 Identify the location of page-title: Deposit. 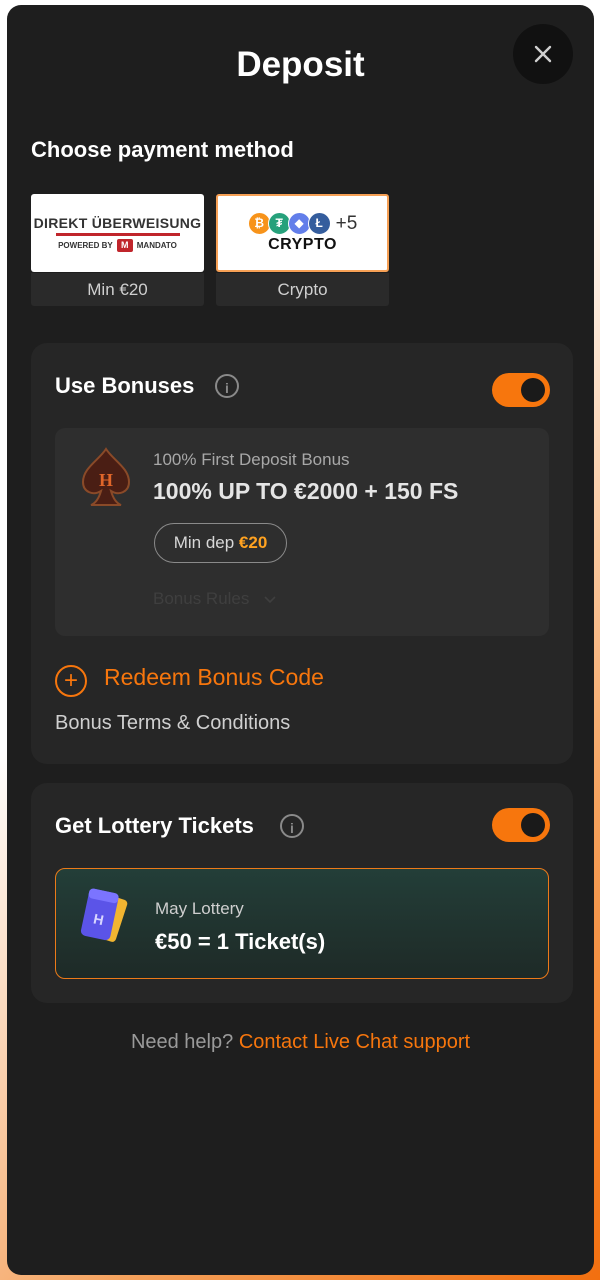
(300, 64).